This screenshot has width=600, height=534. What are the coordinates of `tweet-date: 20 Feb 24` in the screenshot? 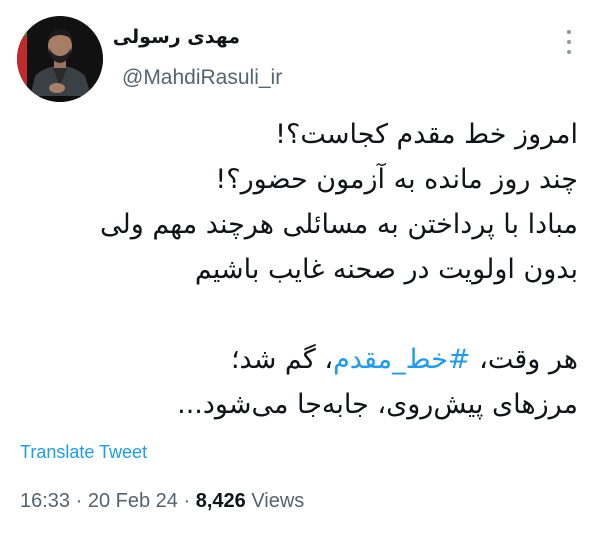 It's located at (133, 501).